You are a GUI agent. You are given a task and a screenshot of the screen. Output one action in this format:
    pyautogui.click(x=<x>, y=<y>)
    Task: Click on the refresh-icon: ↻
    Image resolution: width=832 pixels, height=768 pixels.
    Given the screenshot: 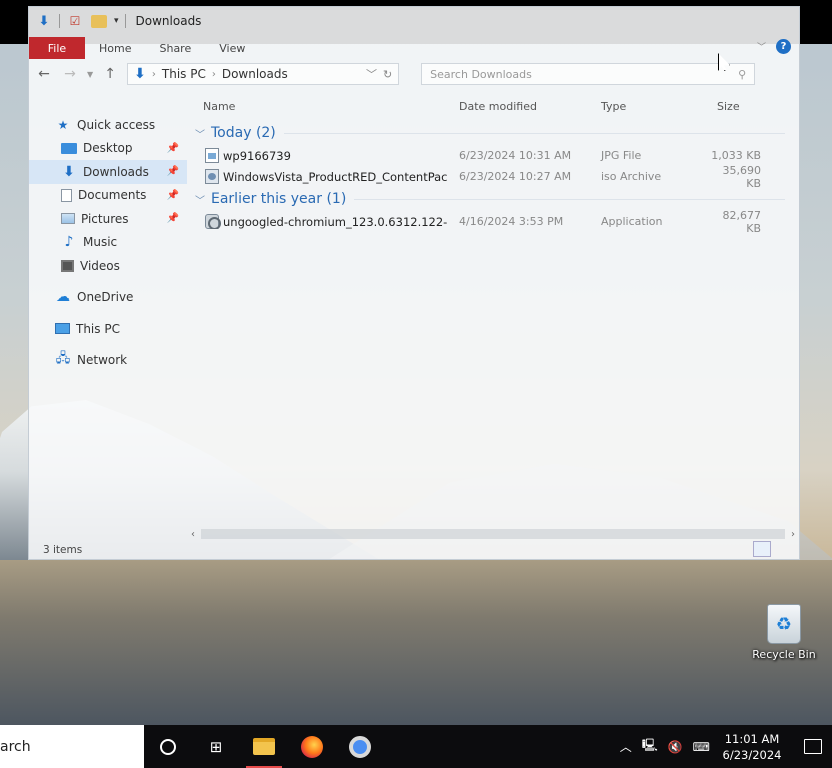 What is the action you would take?
    pyautogui.click(x=387, y=74)
    